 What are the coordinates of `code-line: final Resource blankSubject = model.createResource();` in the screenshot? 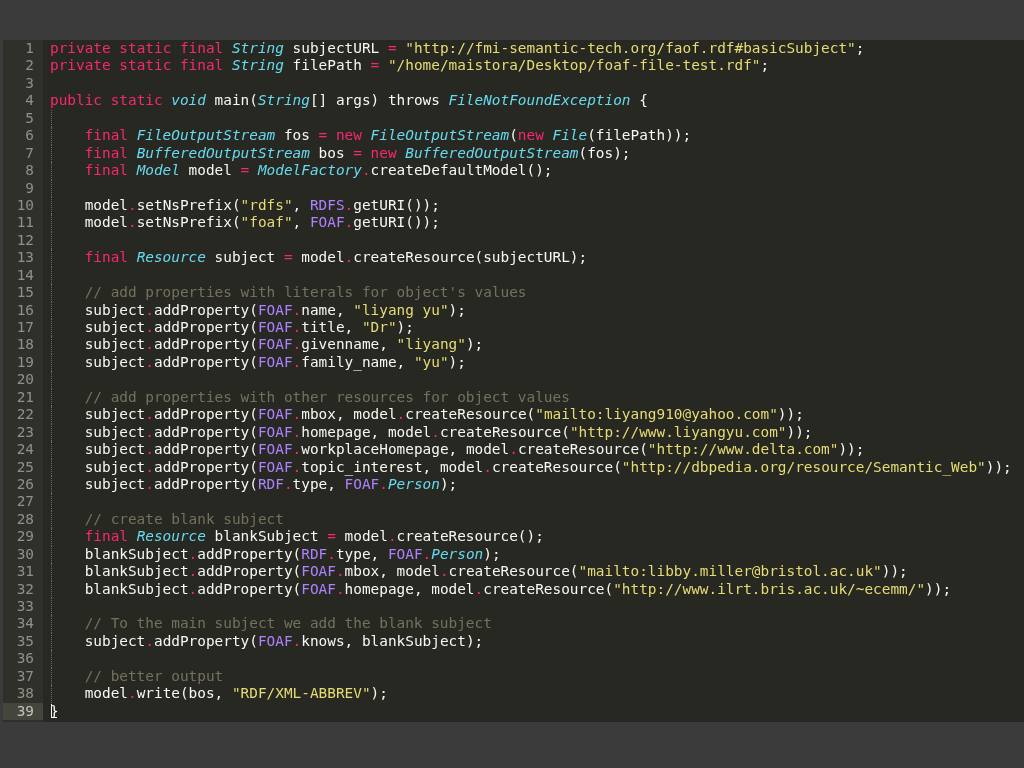 It's located at (314, 536).